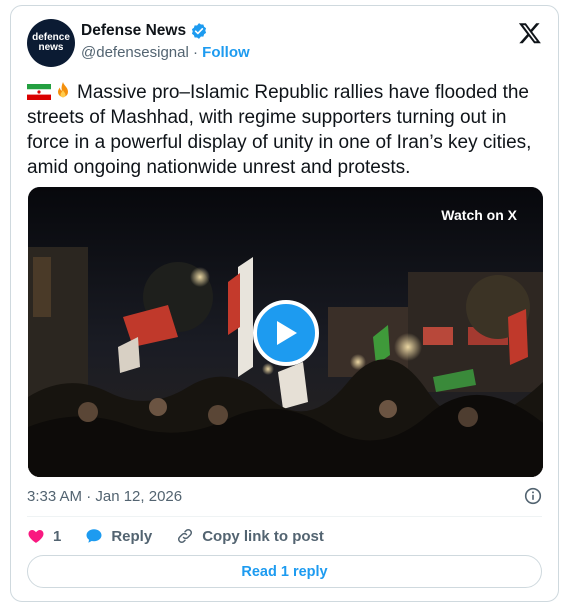 The image size is (570, 610). I want to click on post-timestamp: 3:33 AM · Jan 12, 2026, so click(104, 496).